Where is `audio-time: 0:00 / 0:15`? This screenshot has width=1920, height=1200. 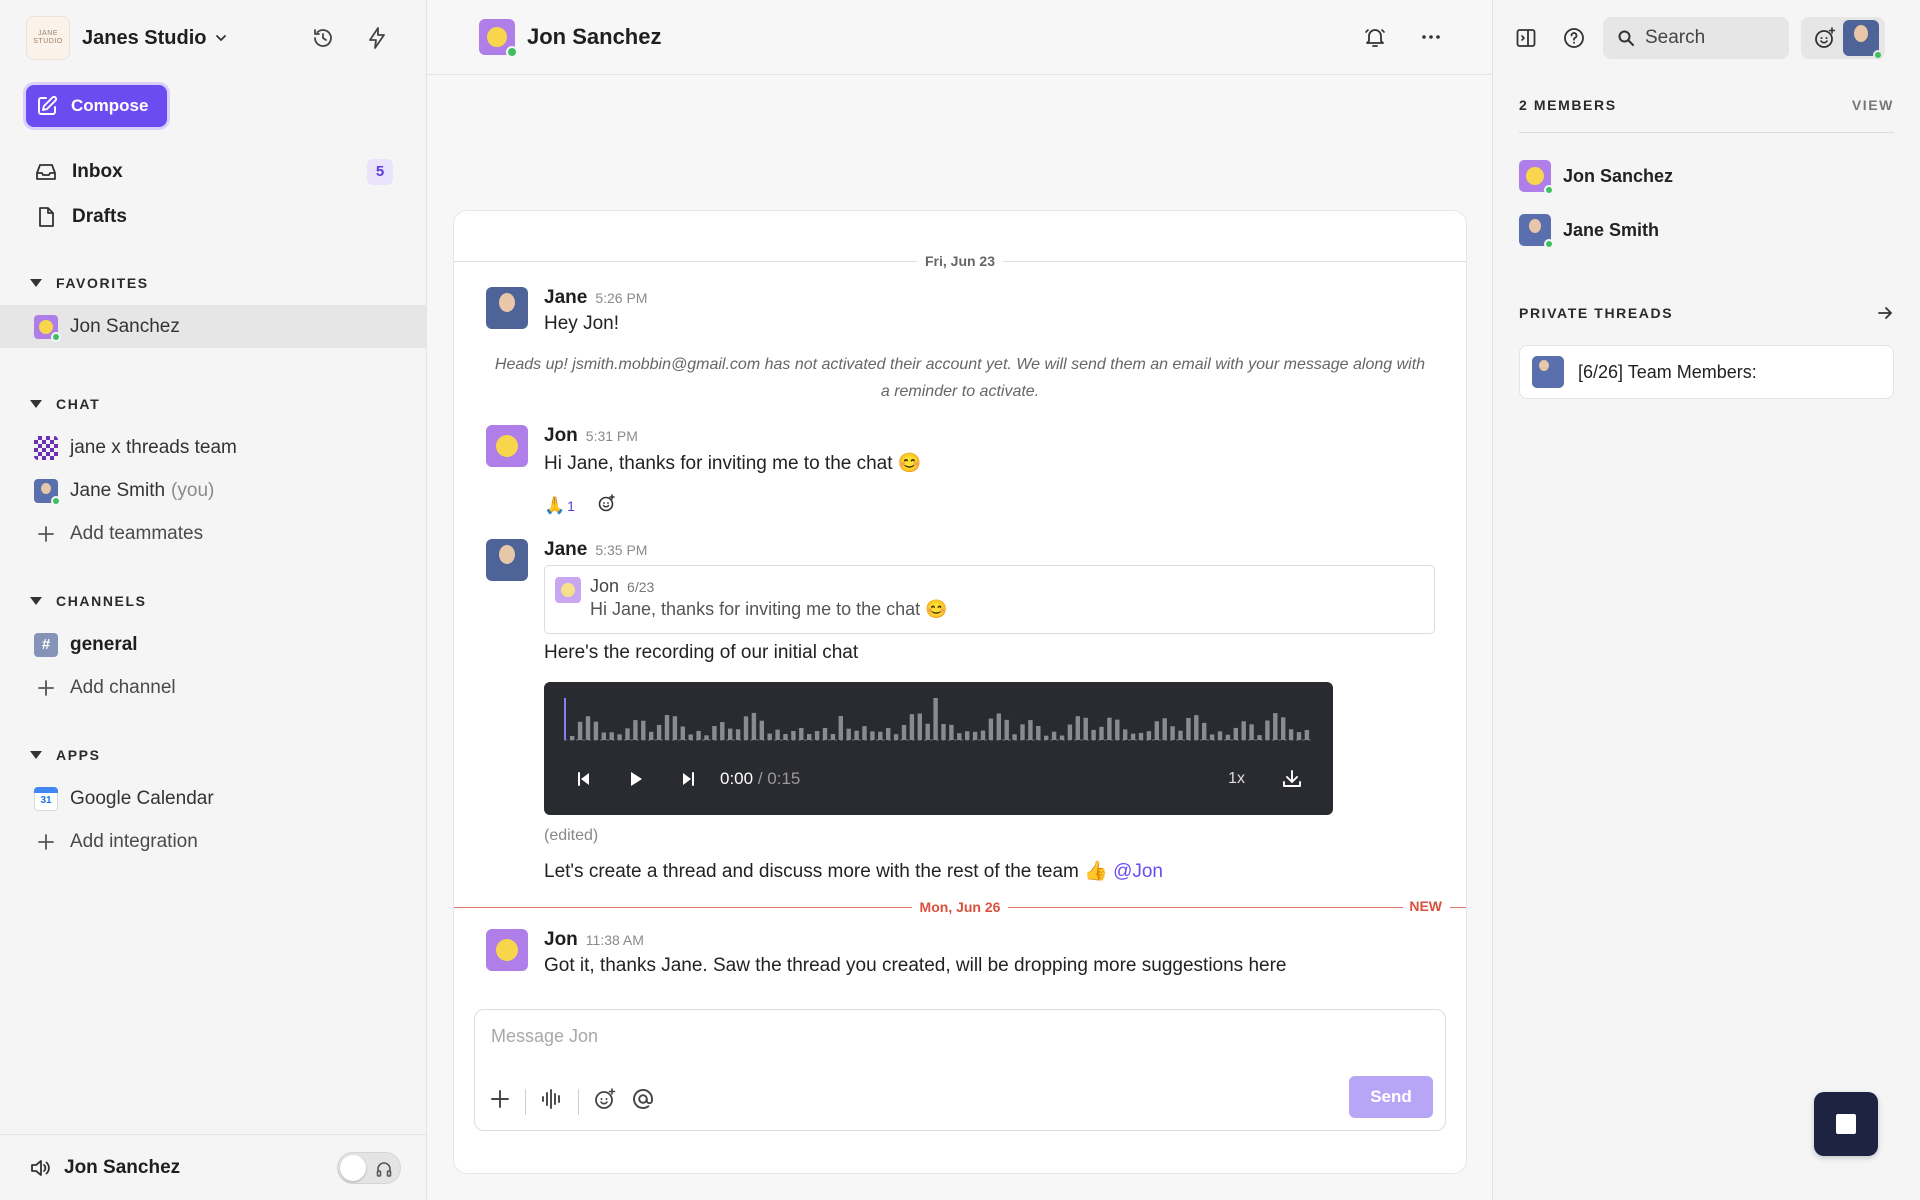 audio-time: 0:00 / 0:15 is located at coordinates (760, 778).